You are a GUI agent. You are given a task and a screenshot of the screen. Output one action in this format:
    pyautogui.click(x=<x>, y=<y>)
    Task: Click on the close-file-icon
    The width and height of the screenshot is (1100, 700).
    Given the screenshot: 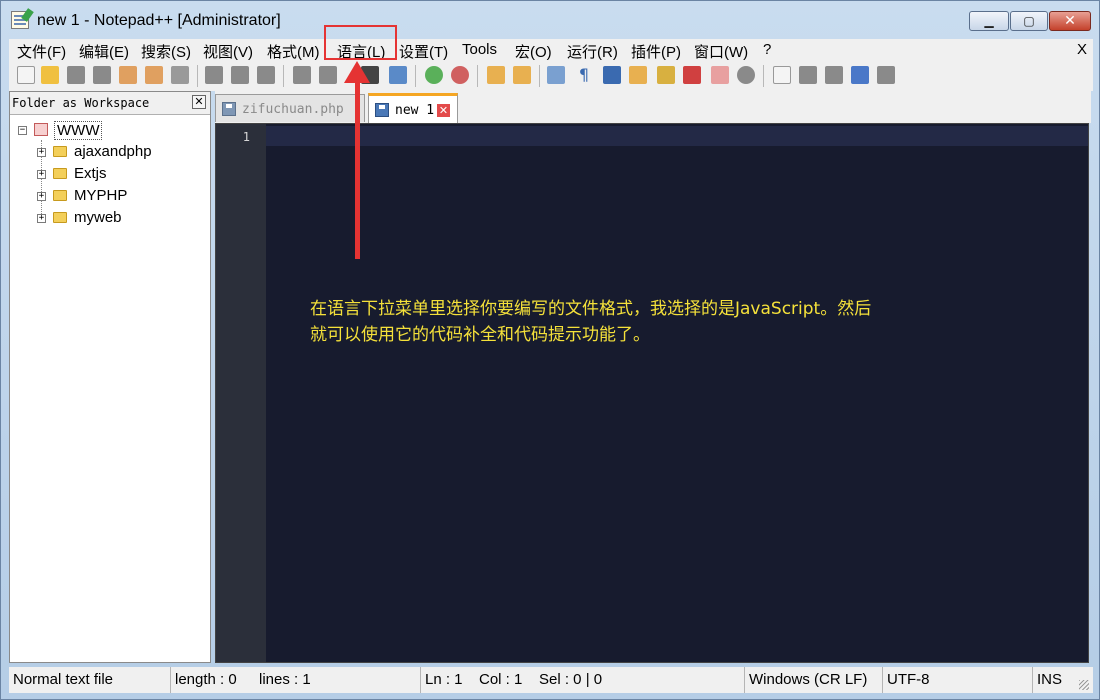 What is the action you would take?
    pyautogui.click(x=128, y=75)
    